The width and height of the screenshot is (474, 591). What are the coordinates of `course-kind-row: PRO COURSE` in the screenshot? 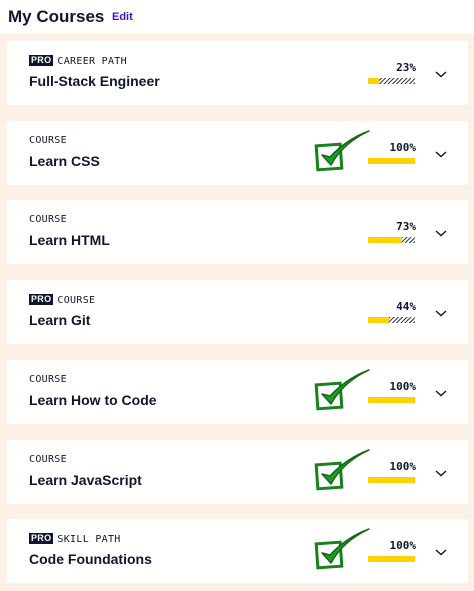 It's located at (62, 300).